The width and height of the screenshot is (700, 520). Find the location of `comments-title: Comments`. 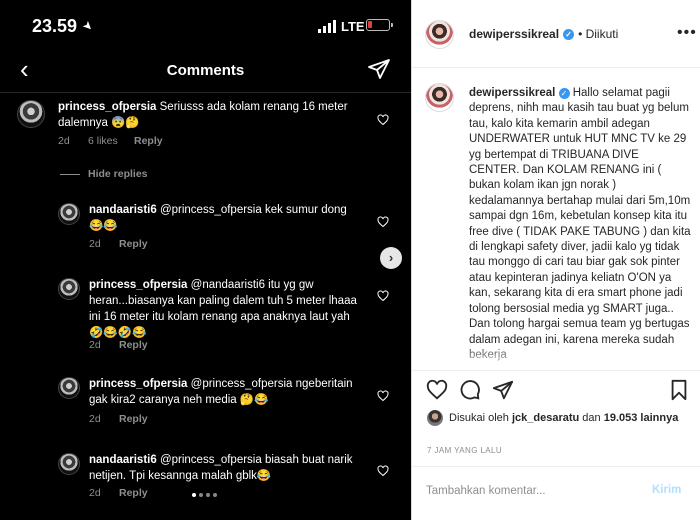

comments-title: Comments is located at coordinates (205, 70).